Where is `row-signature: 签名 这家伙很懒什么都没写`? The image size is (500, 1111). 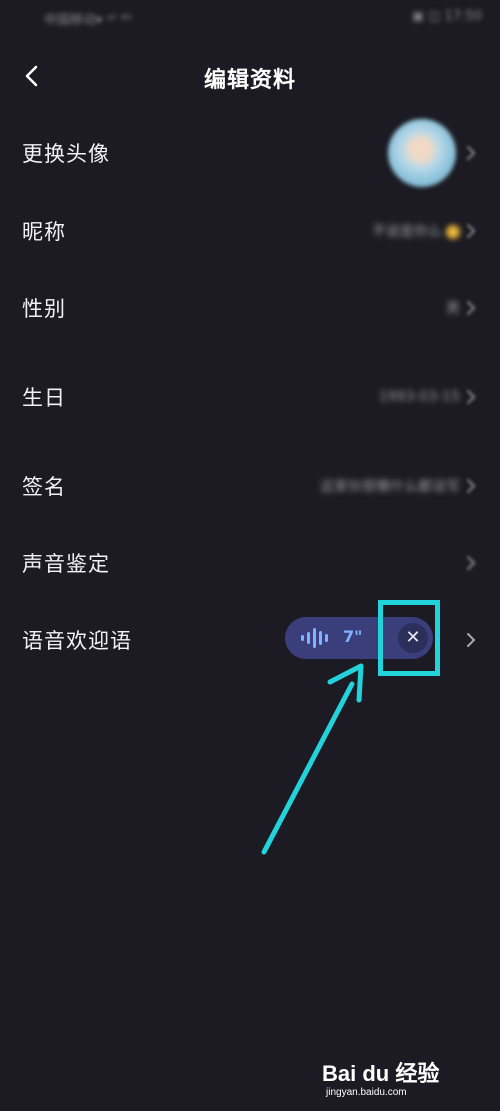
row-signature: 签名 这家伙很懒什么都没写 is located at coordinates (250, 486).